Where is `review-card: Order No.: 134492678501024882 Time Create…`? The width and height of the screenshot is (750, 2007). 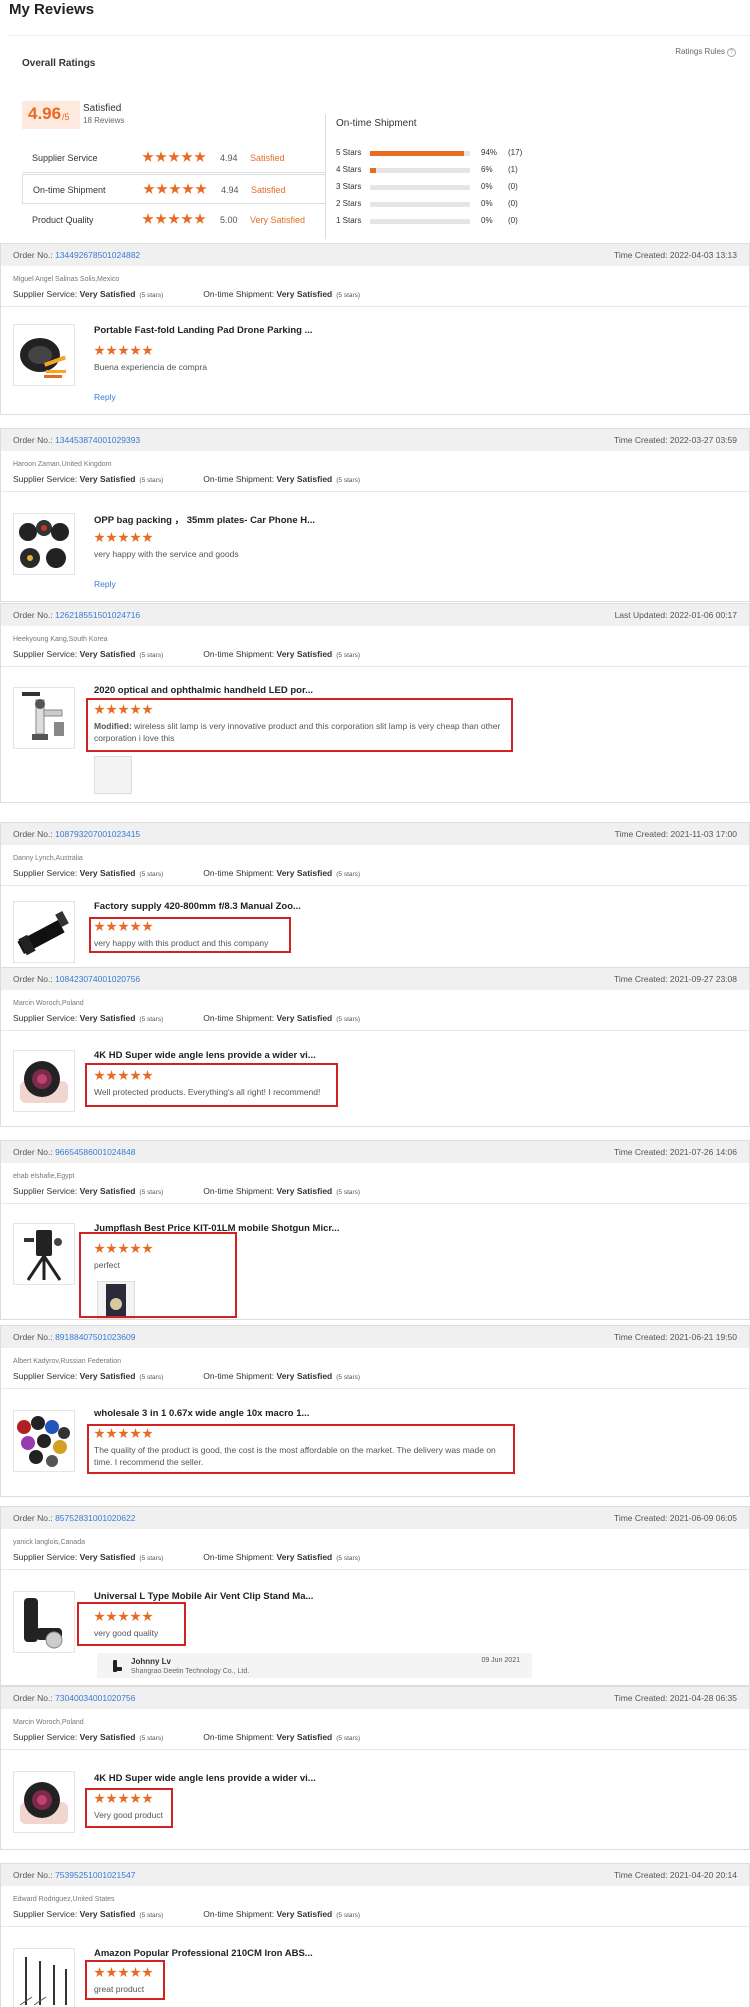 review-card: Order No.: 134492678501024882 Time Create… is located at coordinates (375, 329).